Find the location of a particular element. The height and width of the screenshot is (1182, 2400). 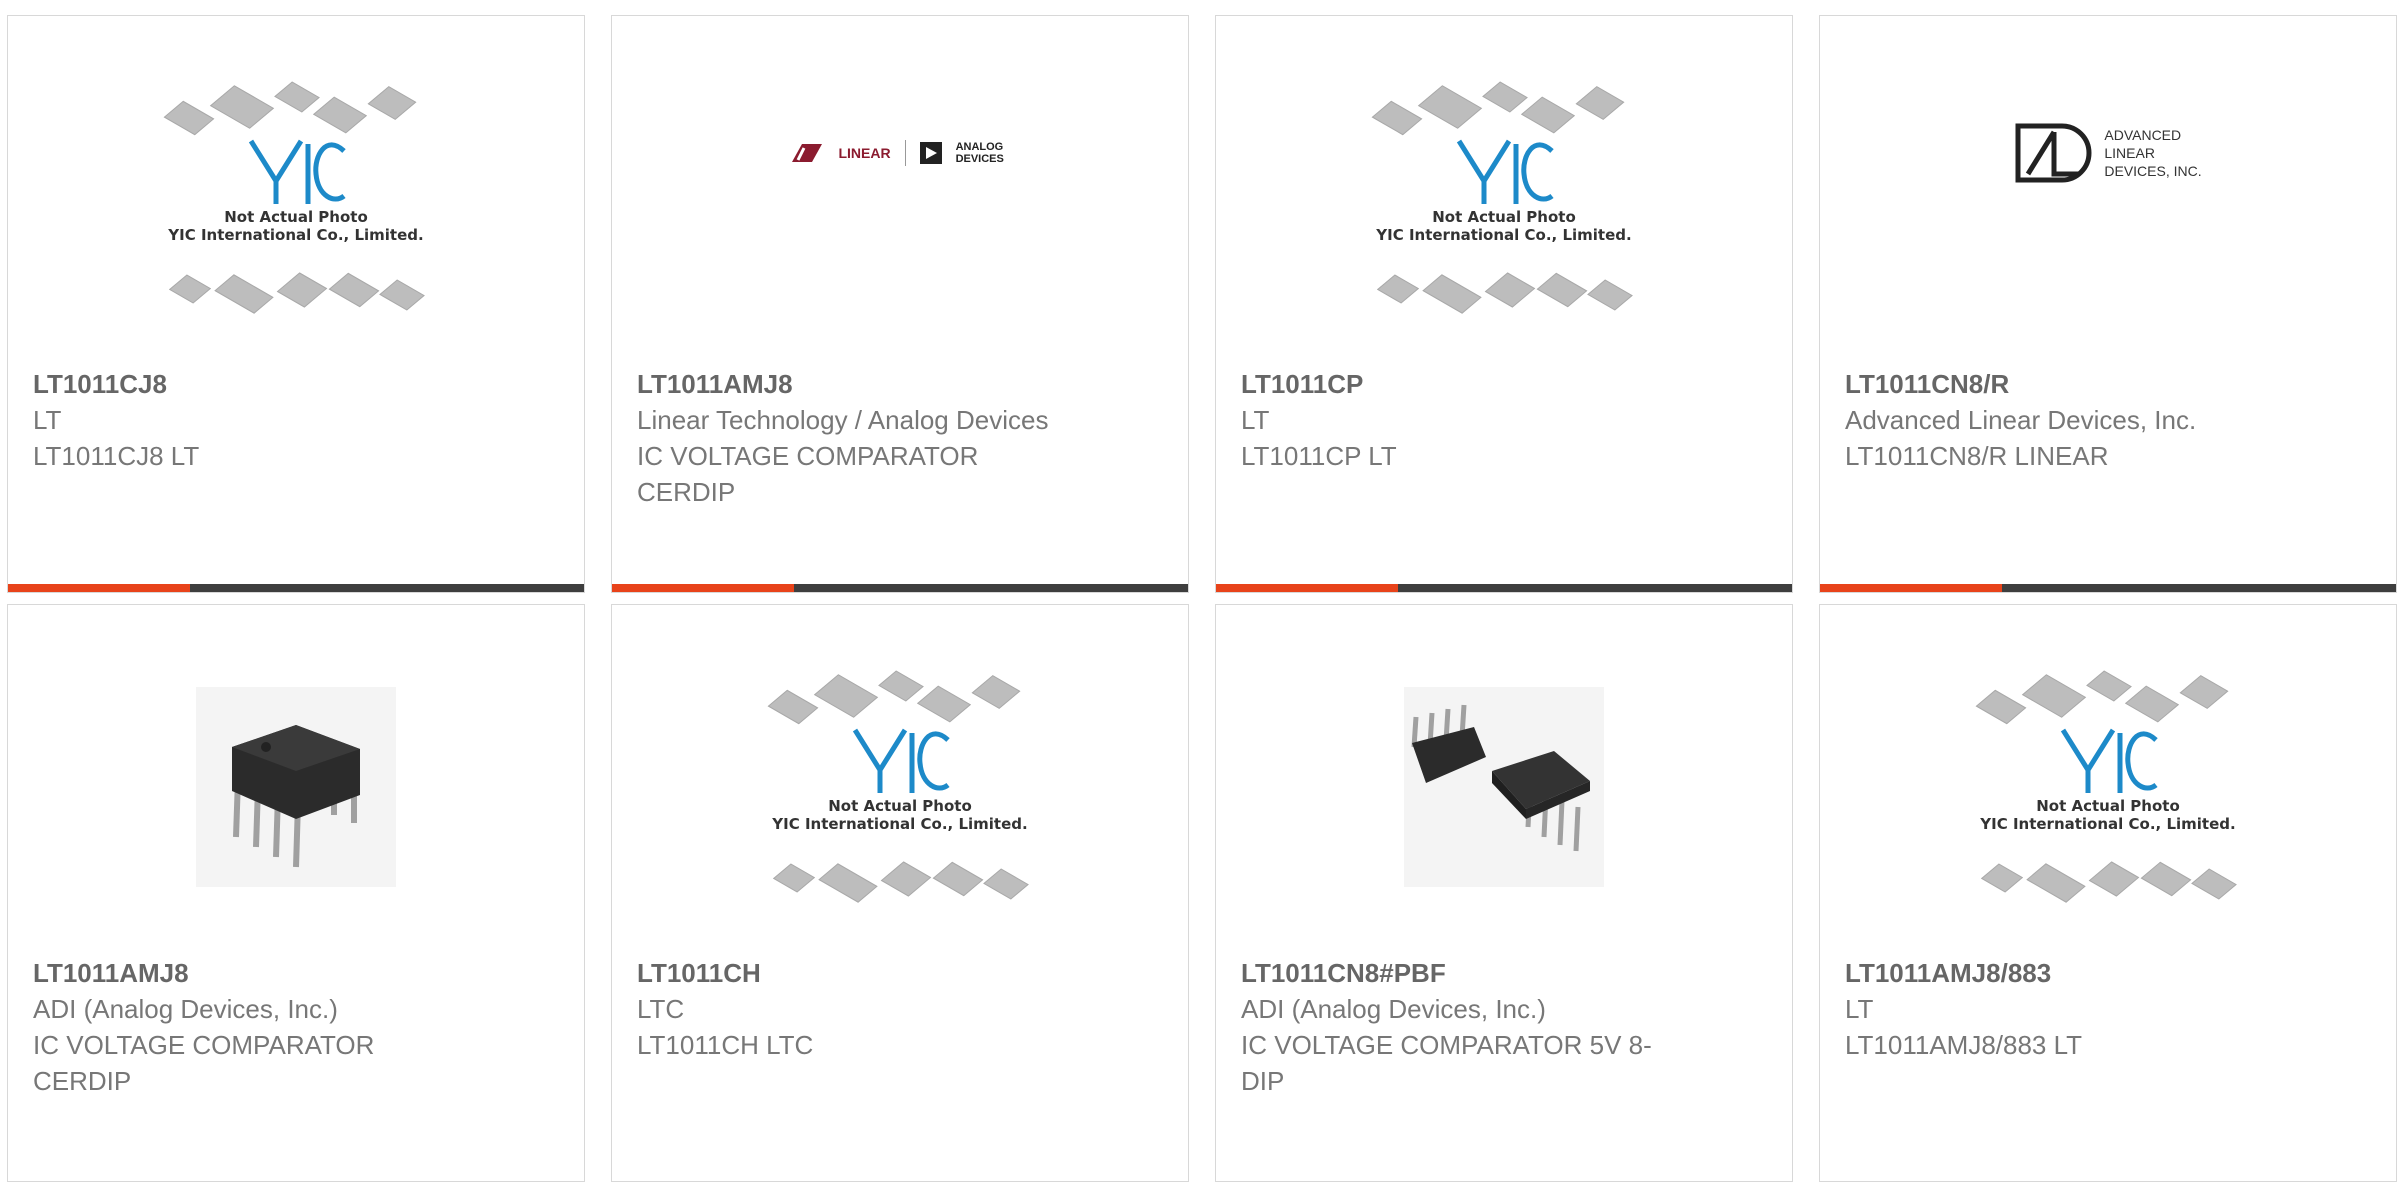

ald-logo-icon is located at coordinates (2053, 153).